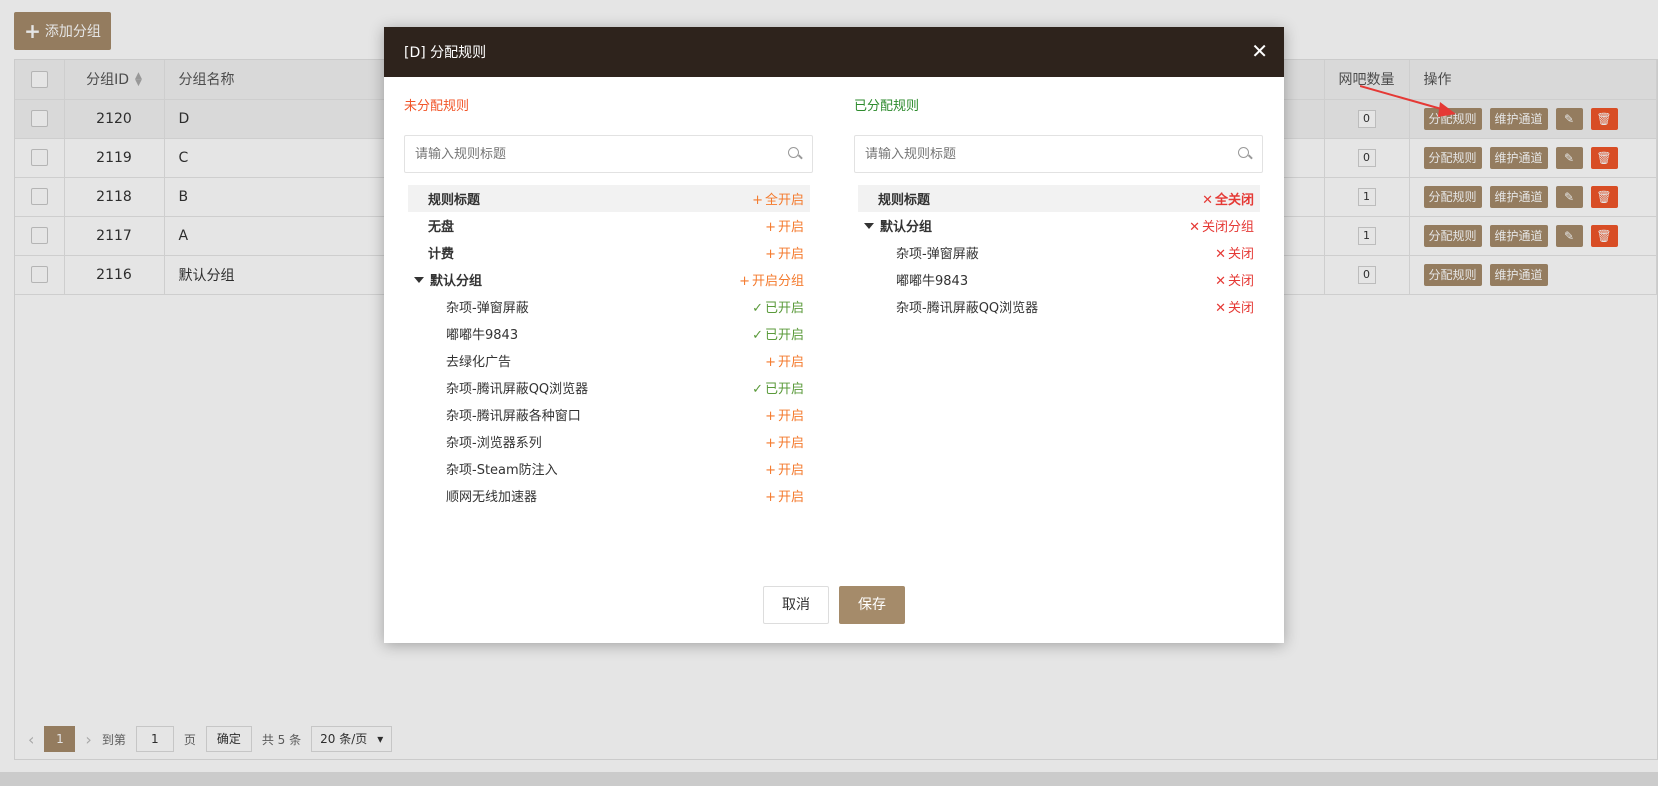 The image size is (1658, 786). Describe the element at coordinates (872, 605) in the screenshot. I see `save-button: 保存` at that location.